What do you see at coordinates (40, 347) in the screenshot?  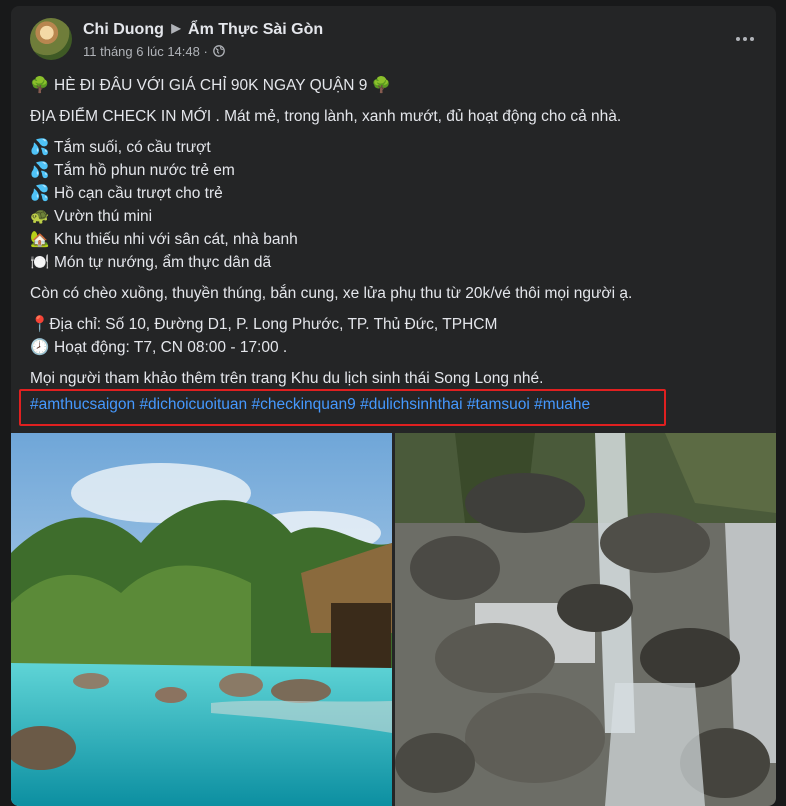 I see `clock-icon: 🕗` at bounding box center [40, 347].